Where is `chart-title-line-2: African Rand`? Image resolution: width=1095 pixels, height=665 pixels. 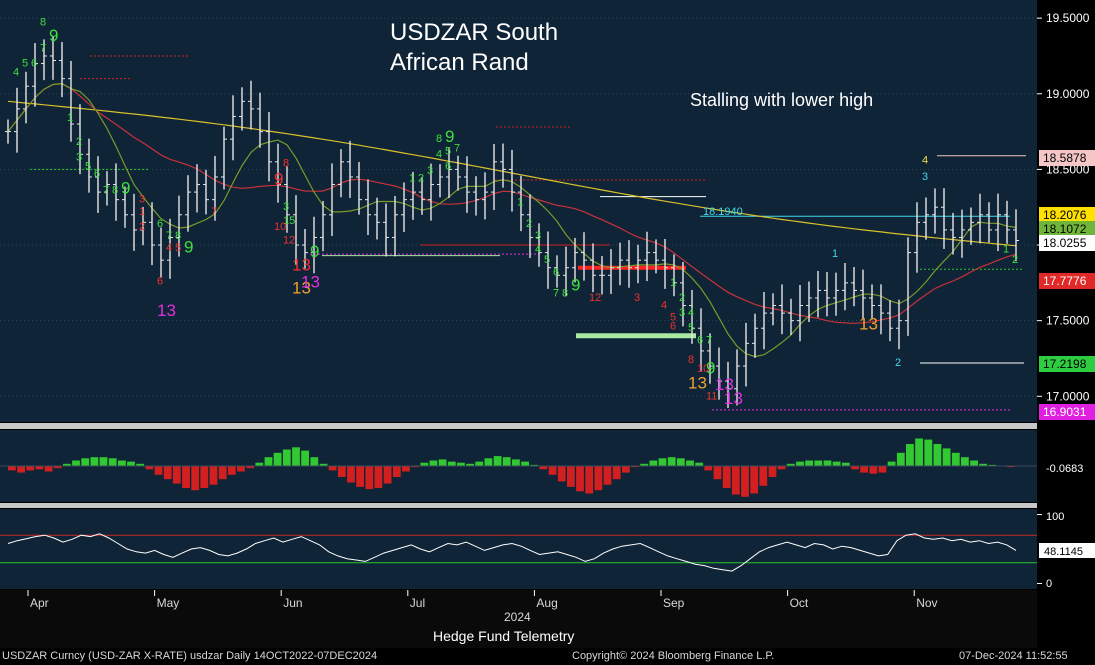 chart-title-line-2: African Rand is located at coordinates (459, 62).